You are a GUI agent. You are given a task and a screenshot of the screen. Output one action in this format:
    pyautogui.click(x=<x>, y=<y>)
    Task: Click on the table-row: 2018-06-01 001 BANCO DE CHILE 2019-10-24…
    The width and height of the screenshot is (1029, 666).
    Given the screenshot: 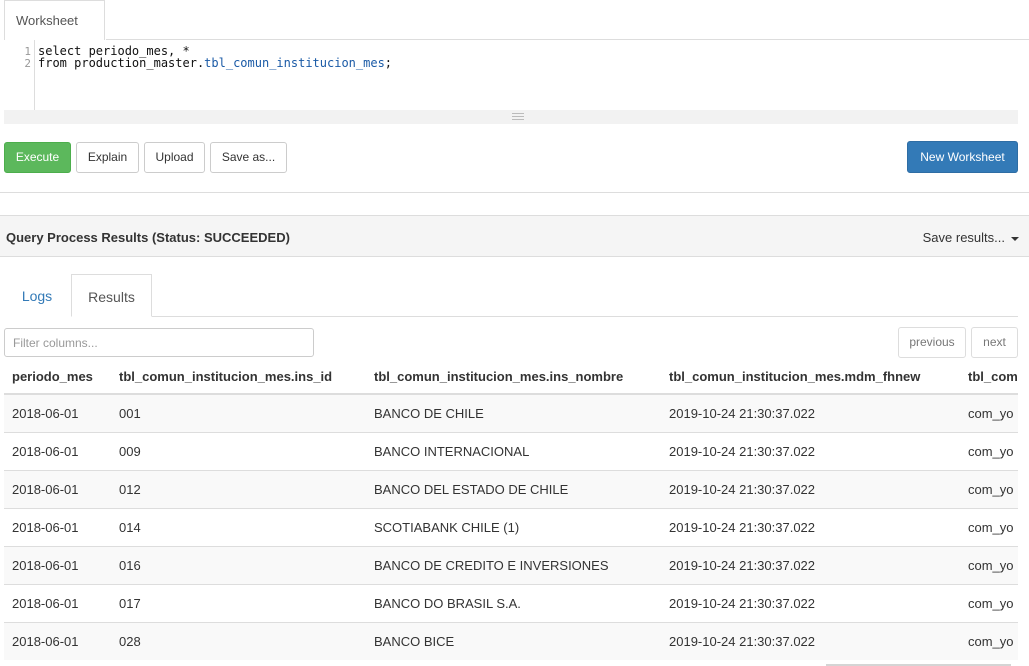 What is the action you would take?
    pyautogui.click(x=511, y=412)
    